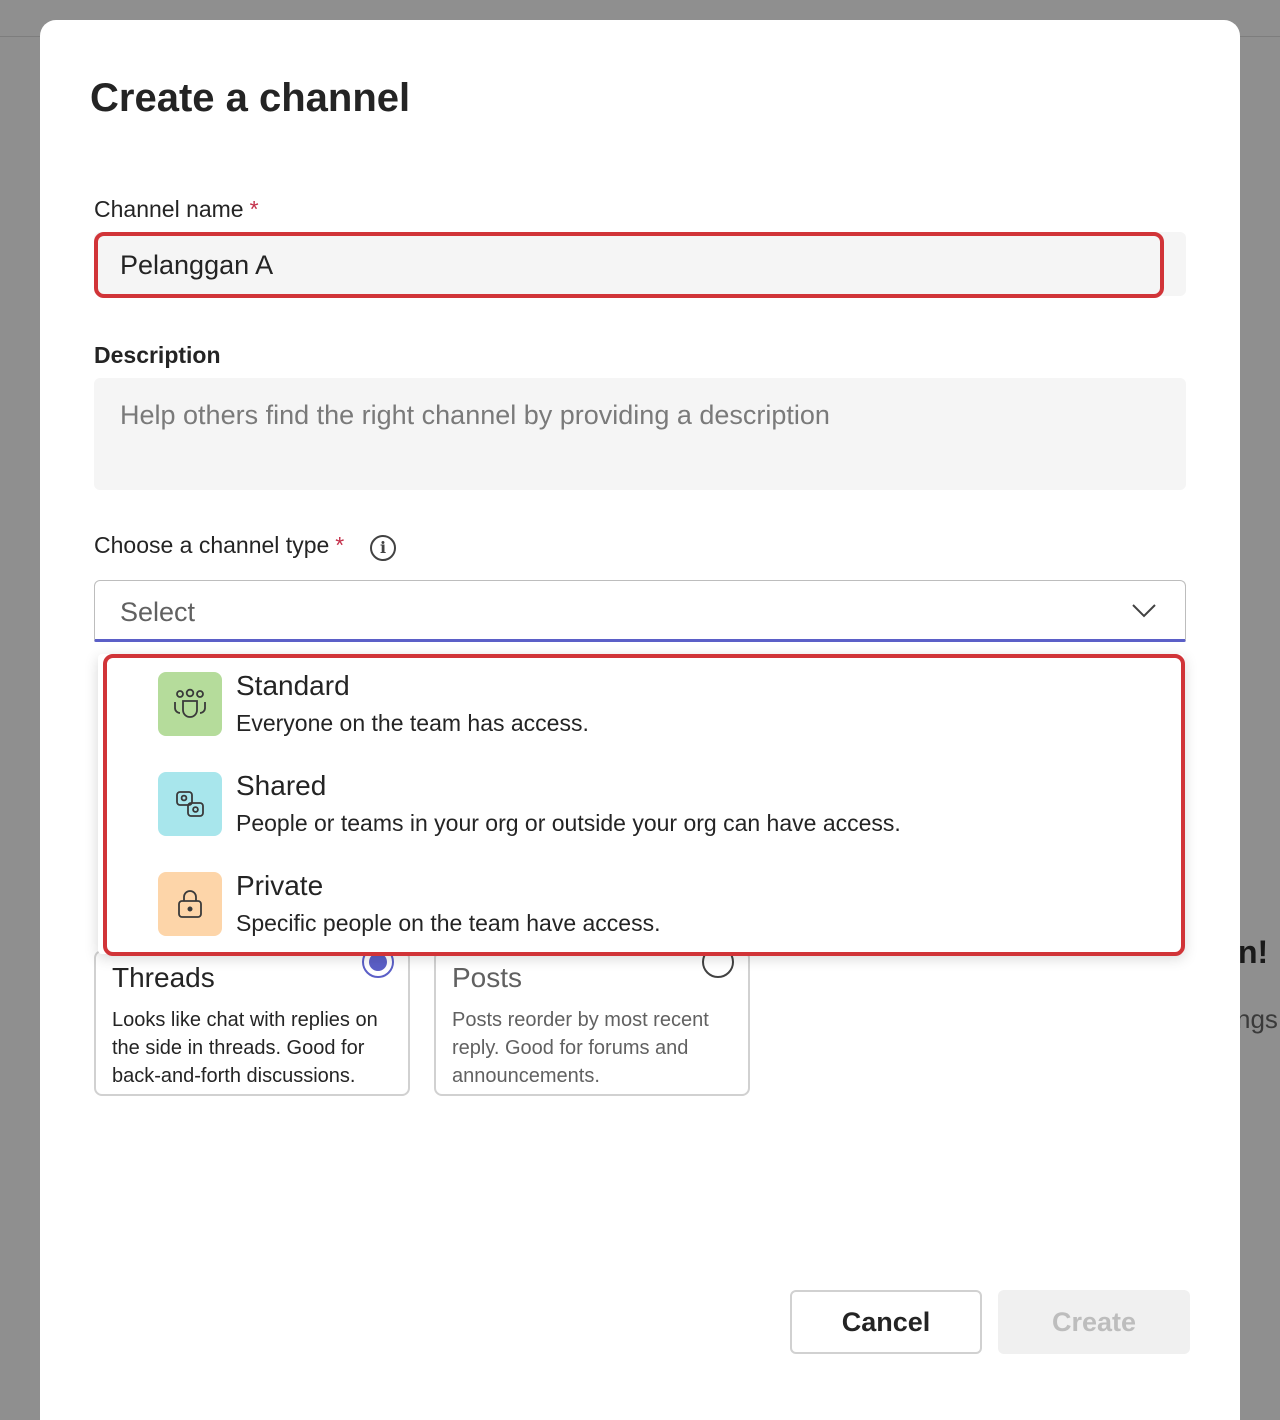  I want to click on option-title: Shared, so click(281, 785).